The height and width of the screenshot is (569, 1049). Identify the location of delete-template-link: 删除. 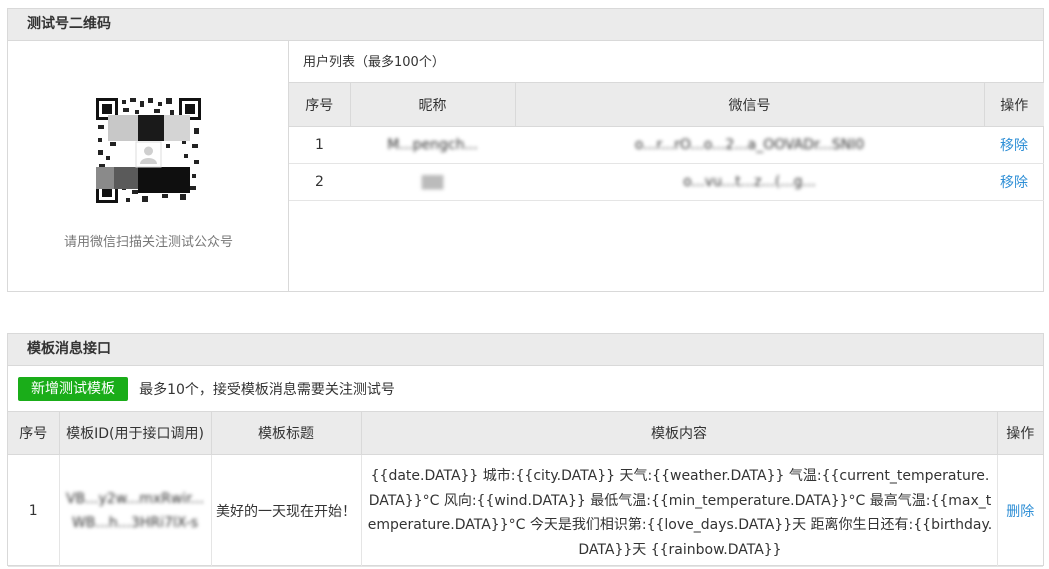
(1020, 512).